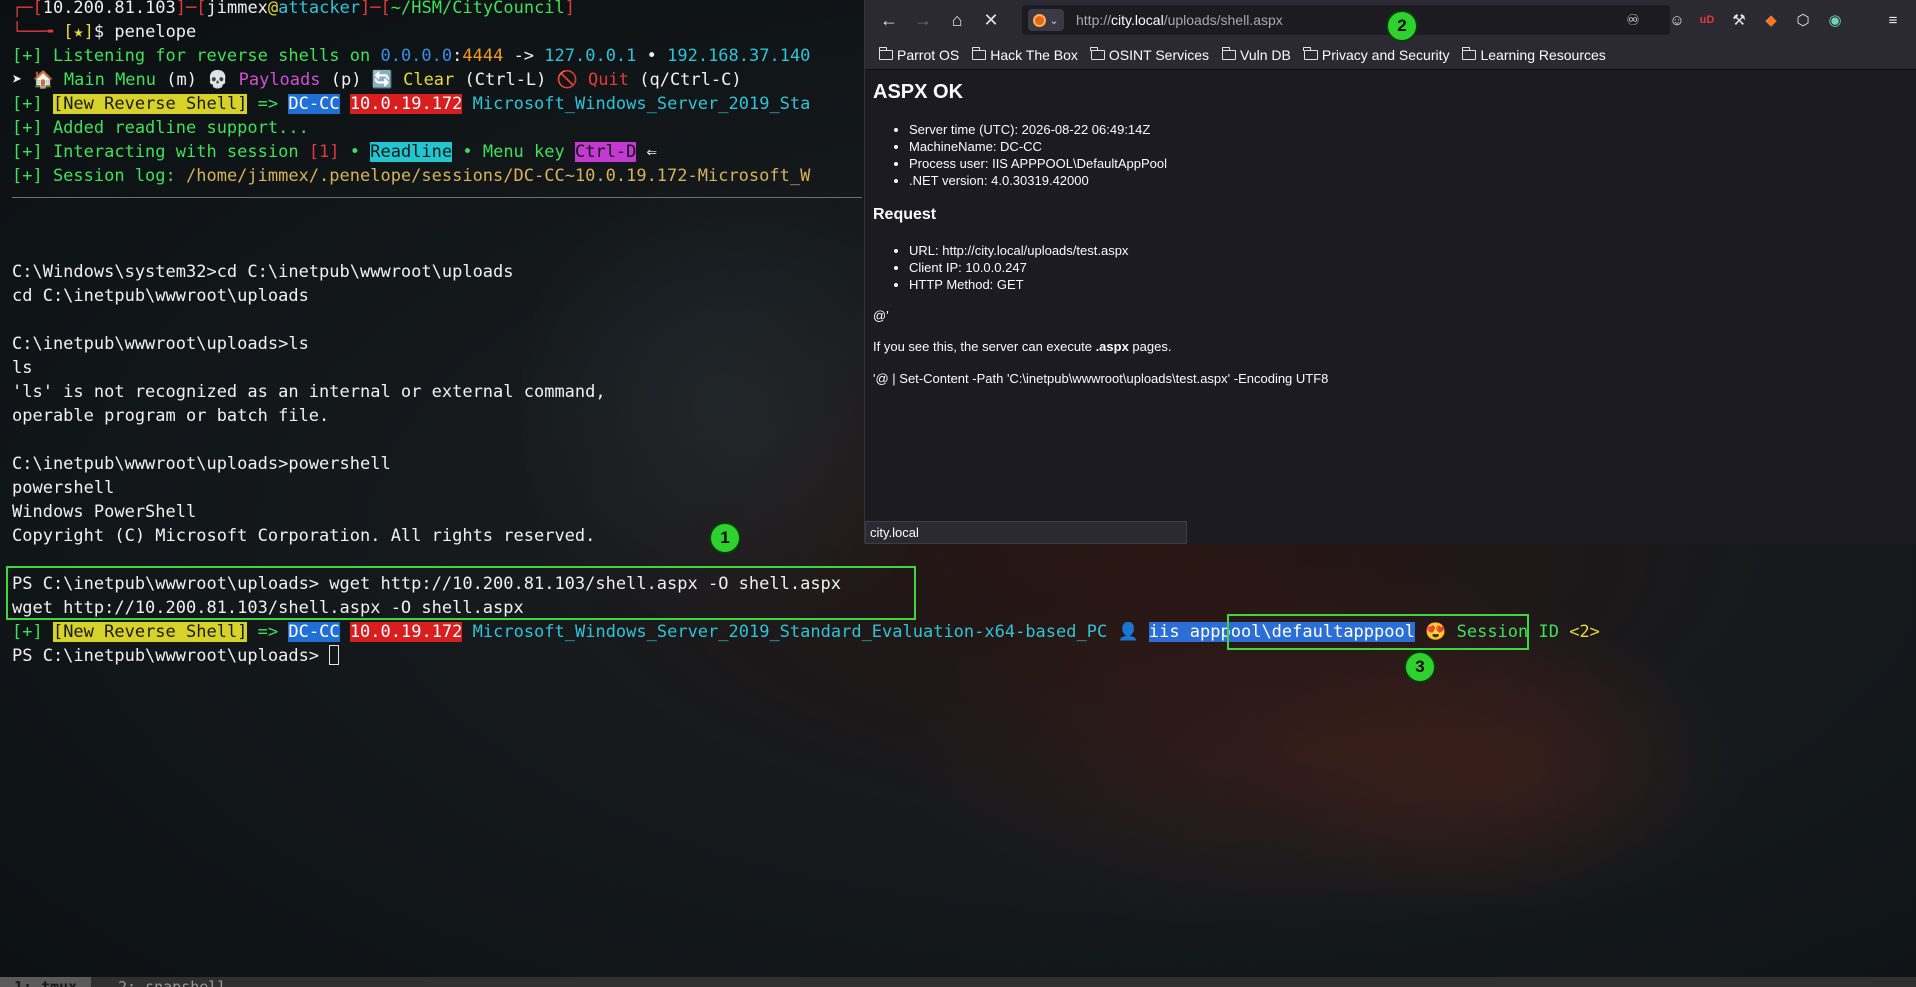 This screenshot has height=987, width=1916. What do you see at coordinates (1346, 20) in the screenshot?
I see `url-bar: ⌄ http://city.local/uploads/shell.aspx` at bounding box center [1346, 20].